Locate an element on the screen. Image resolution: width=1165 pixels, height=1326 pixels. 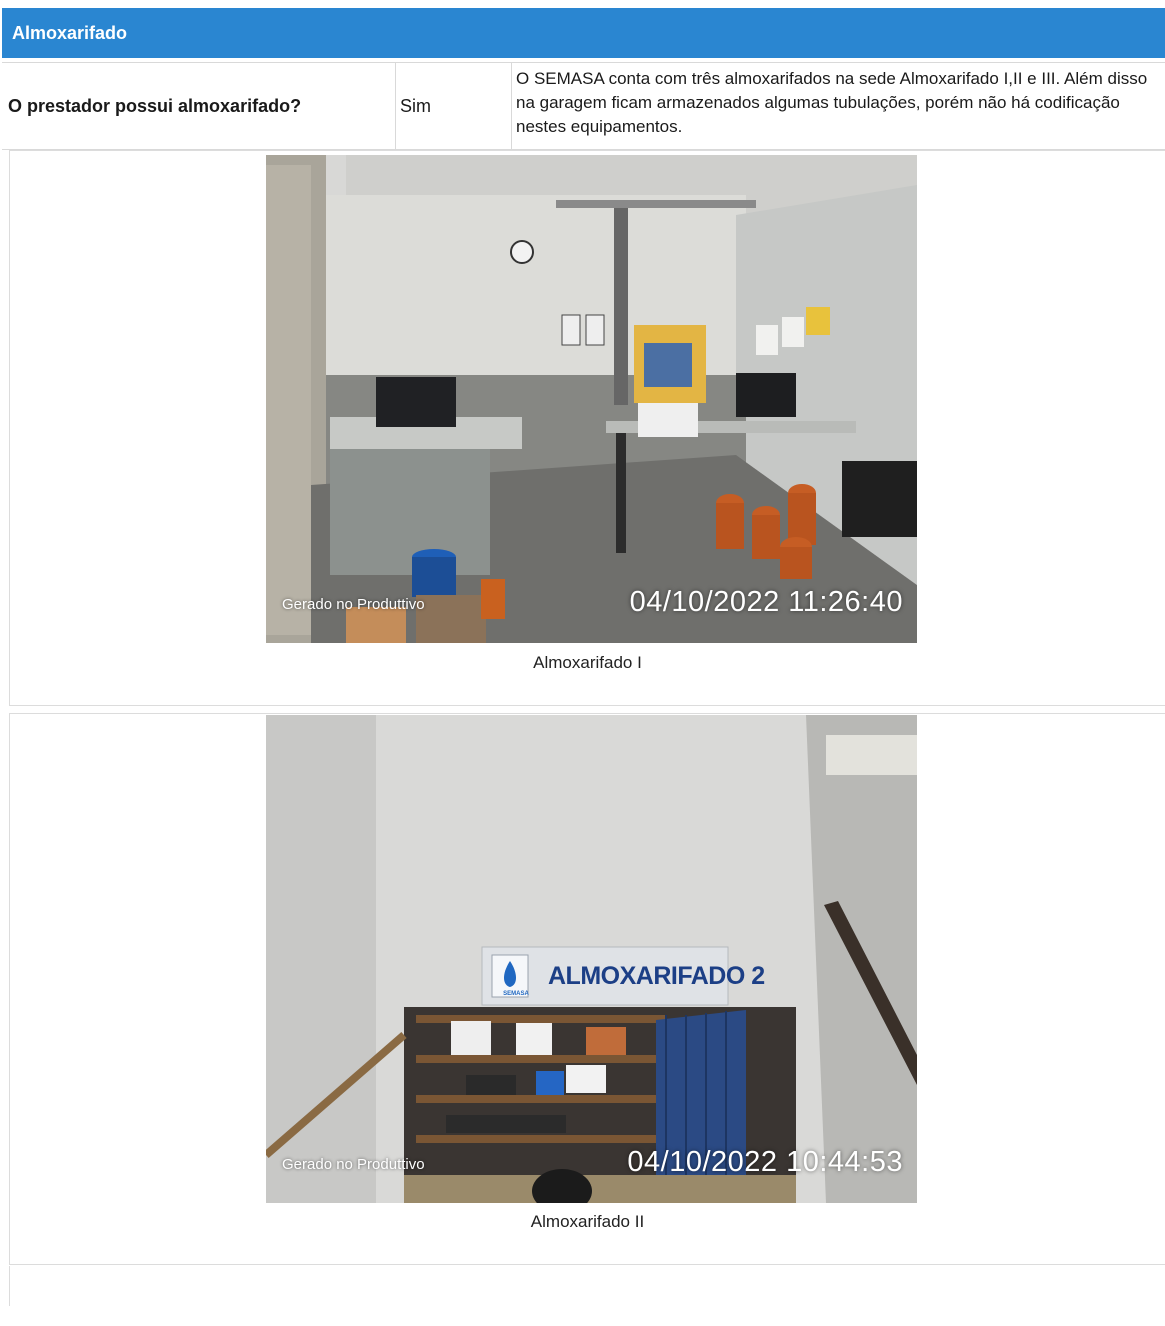
photo-caption: Almoxarifado I is located at coordinates (587, 662).